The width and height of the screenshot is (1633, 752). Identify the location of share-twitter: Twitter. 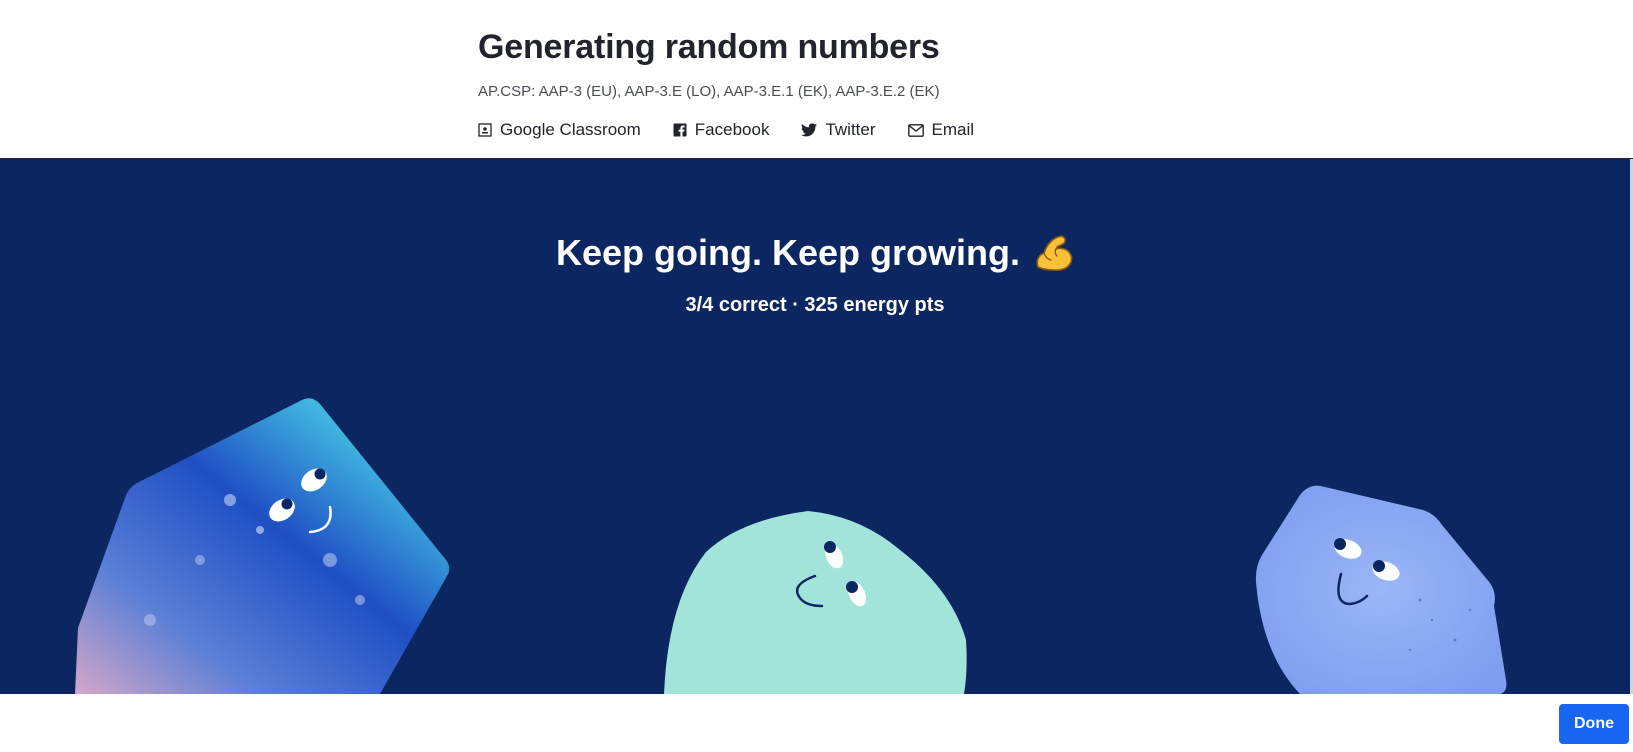
(838, 130).